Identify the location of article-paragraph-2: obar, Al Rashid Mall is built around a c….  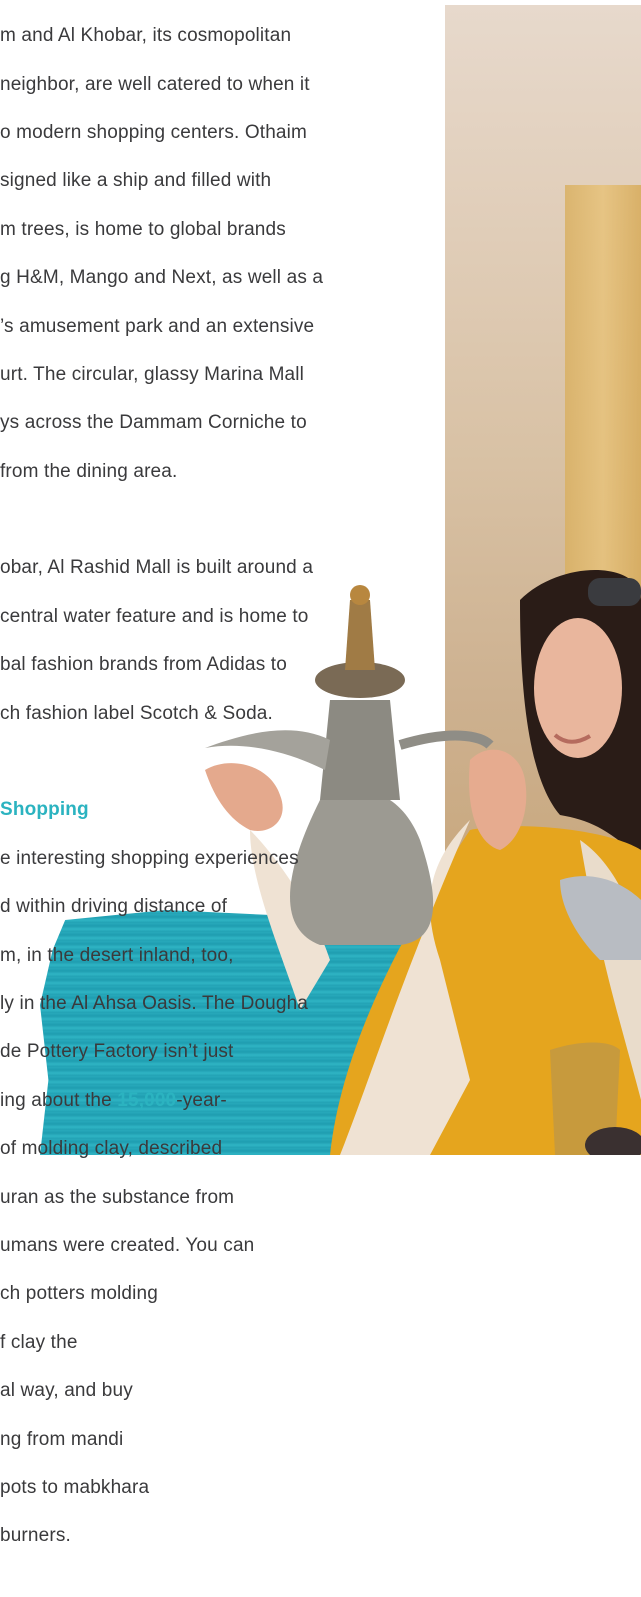
(210, 641).